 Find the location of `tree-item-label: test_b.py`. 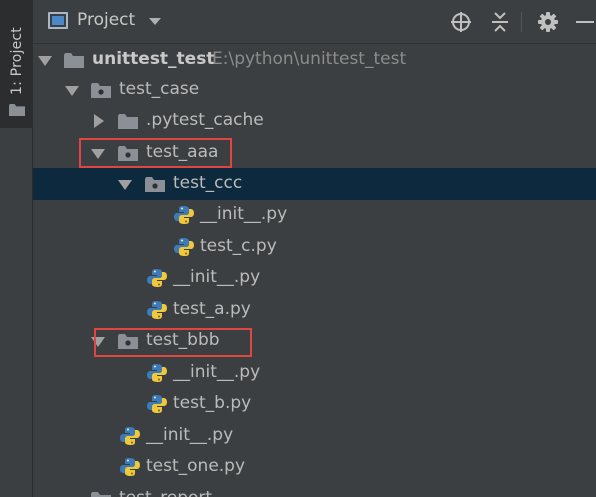

tree-item-label: test_b.py is located at coordinates (212, 403).